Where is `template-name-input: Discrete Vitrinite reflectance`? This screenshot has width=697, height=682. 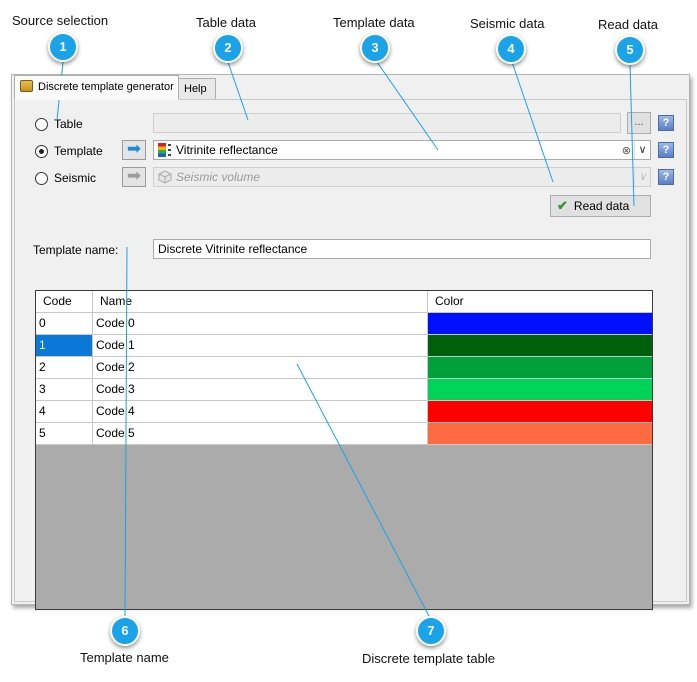 template-name-input: Discrete Vitrinite reflectance is located at coordinates (402, 249).